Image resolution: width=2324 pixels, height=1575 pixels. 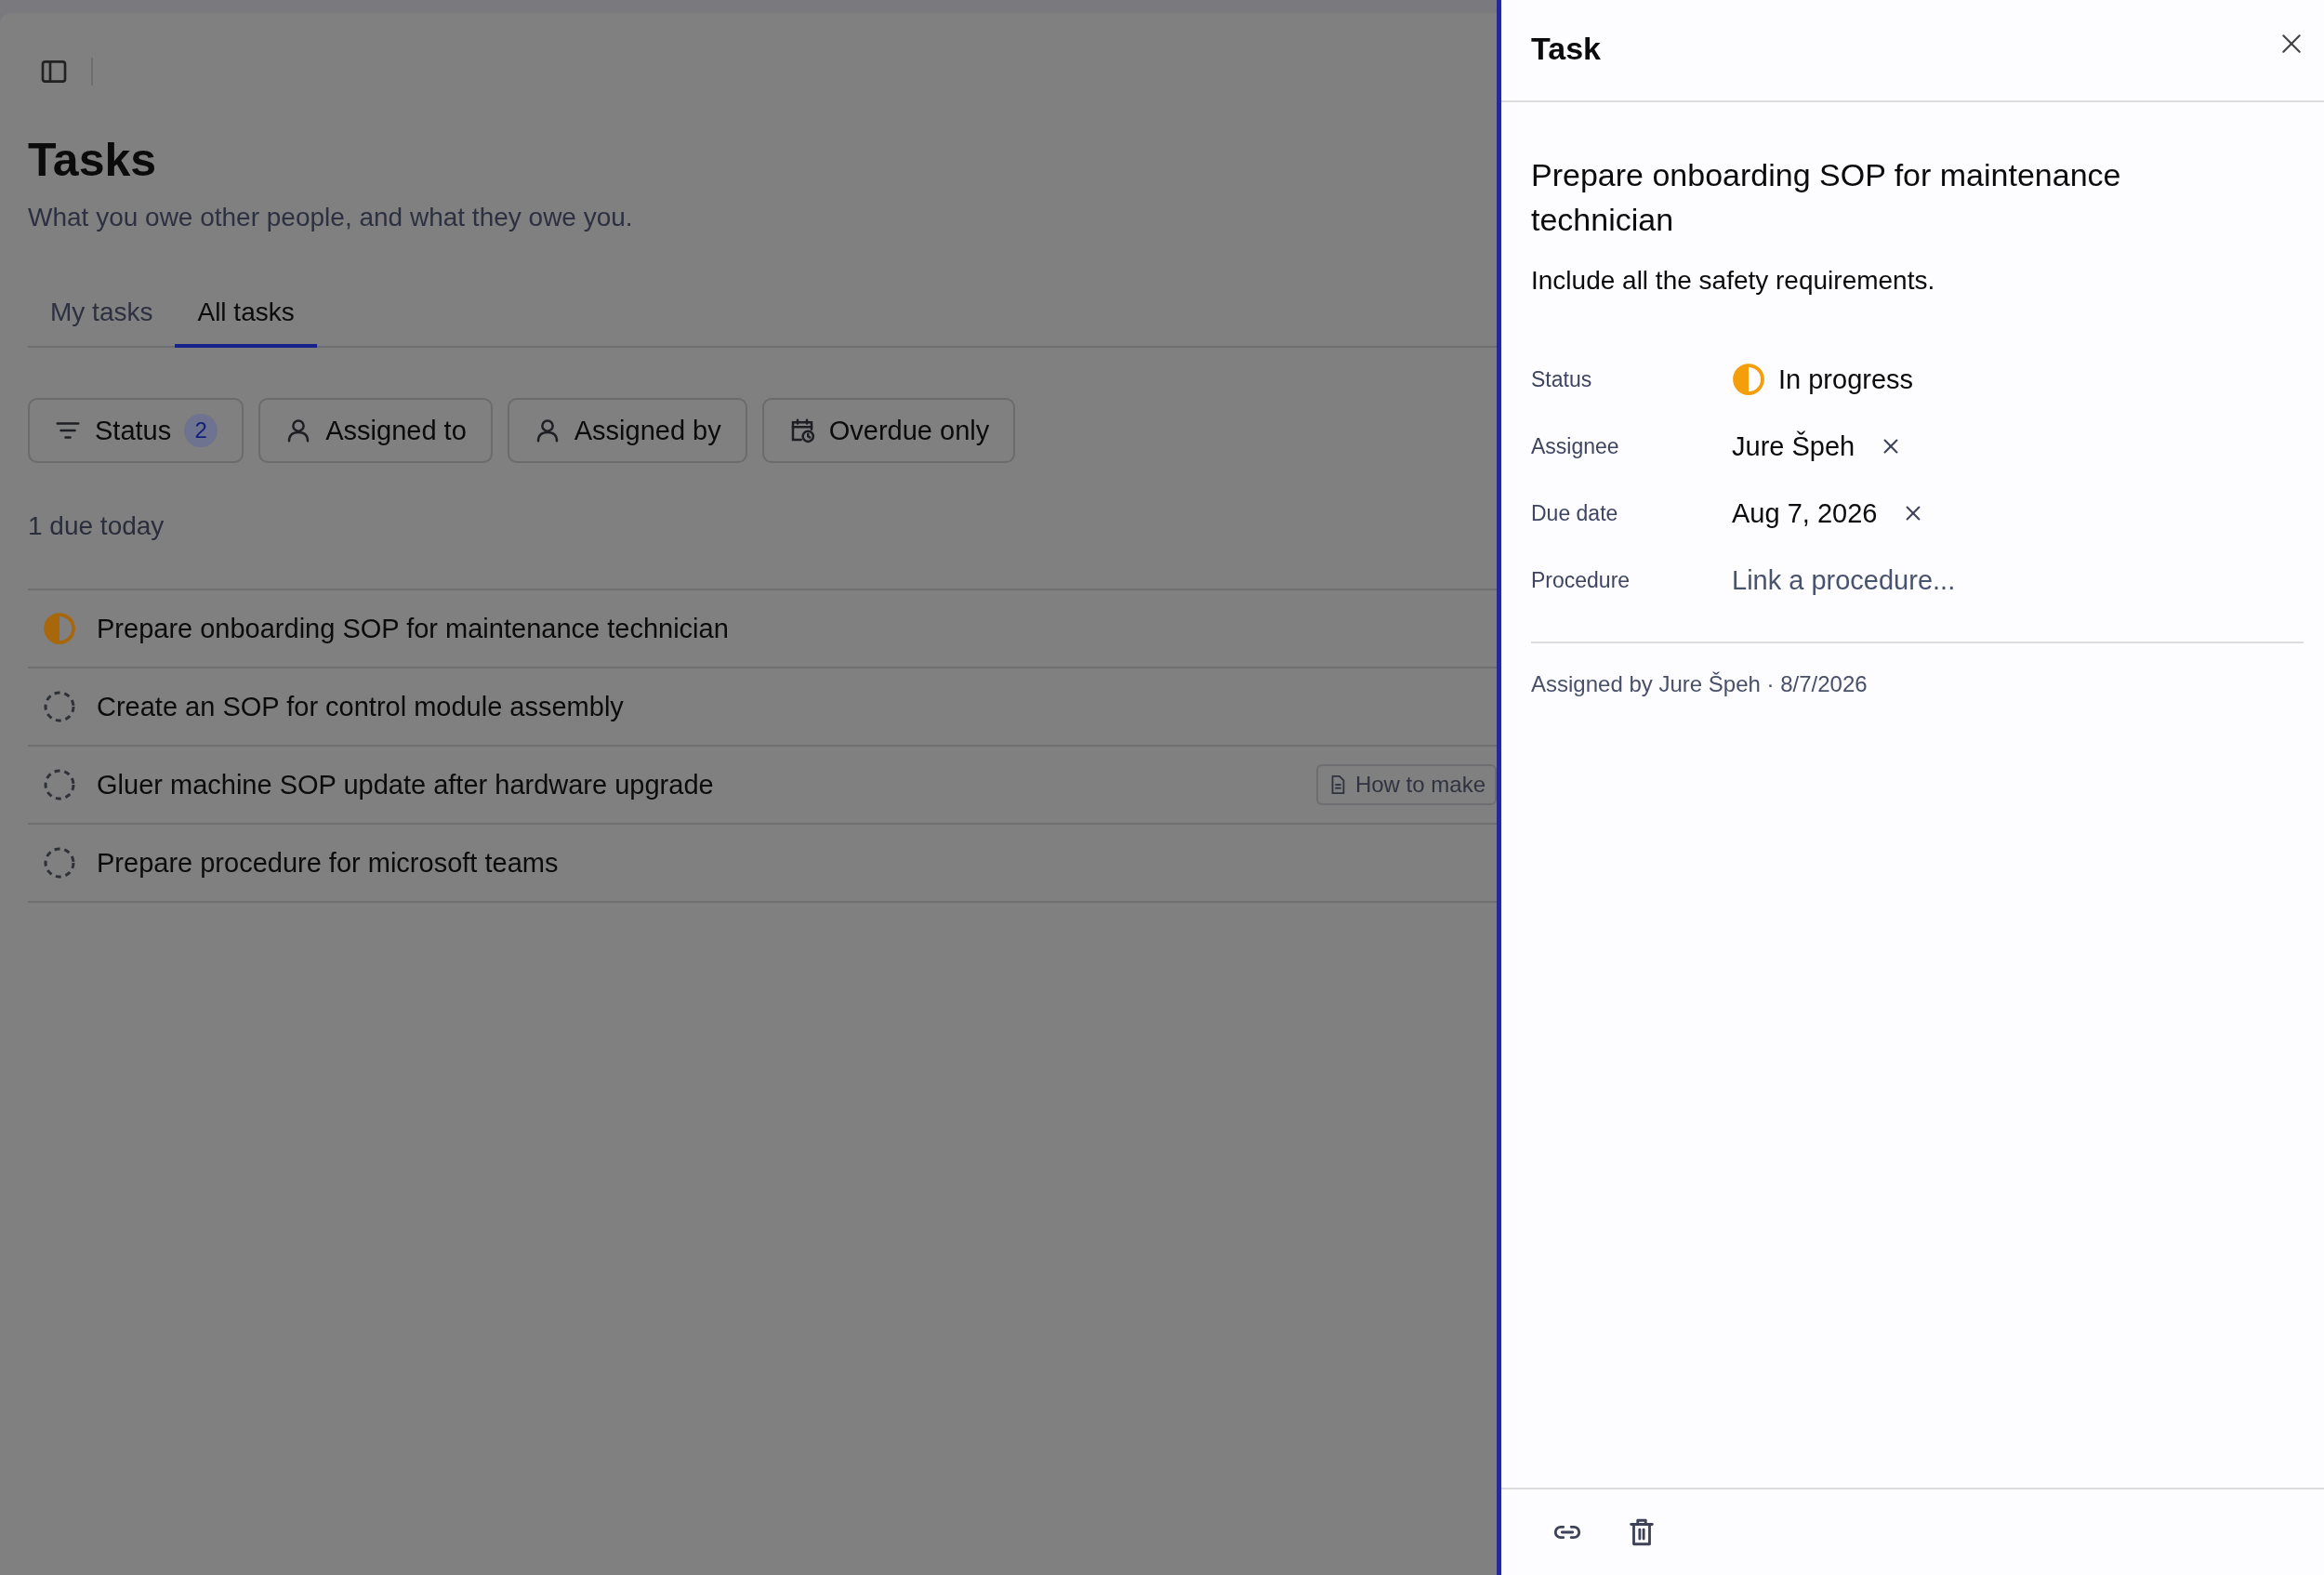 What do you see at coordinates (627, 431) in the screenshot?
I see `filter-button: Assigned by` at bounding box center [627, 431].